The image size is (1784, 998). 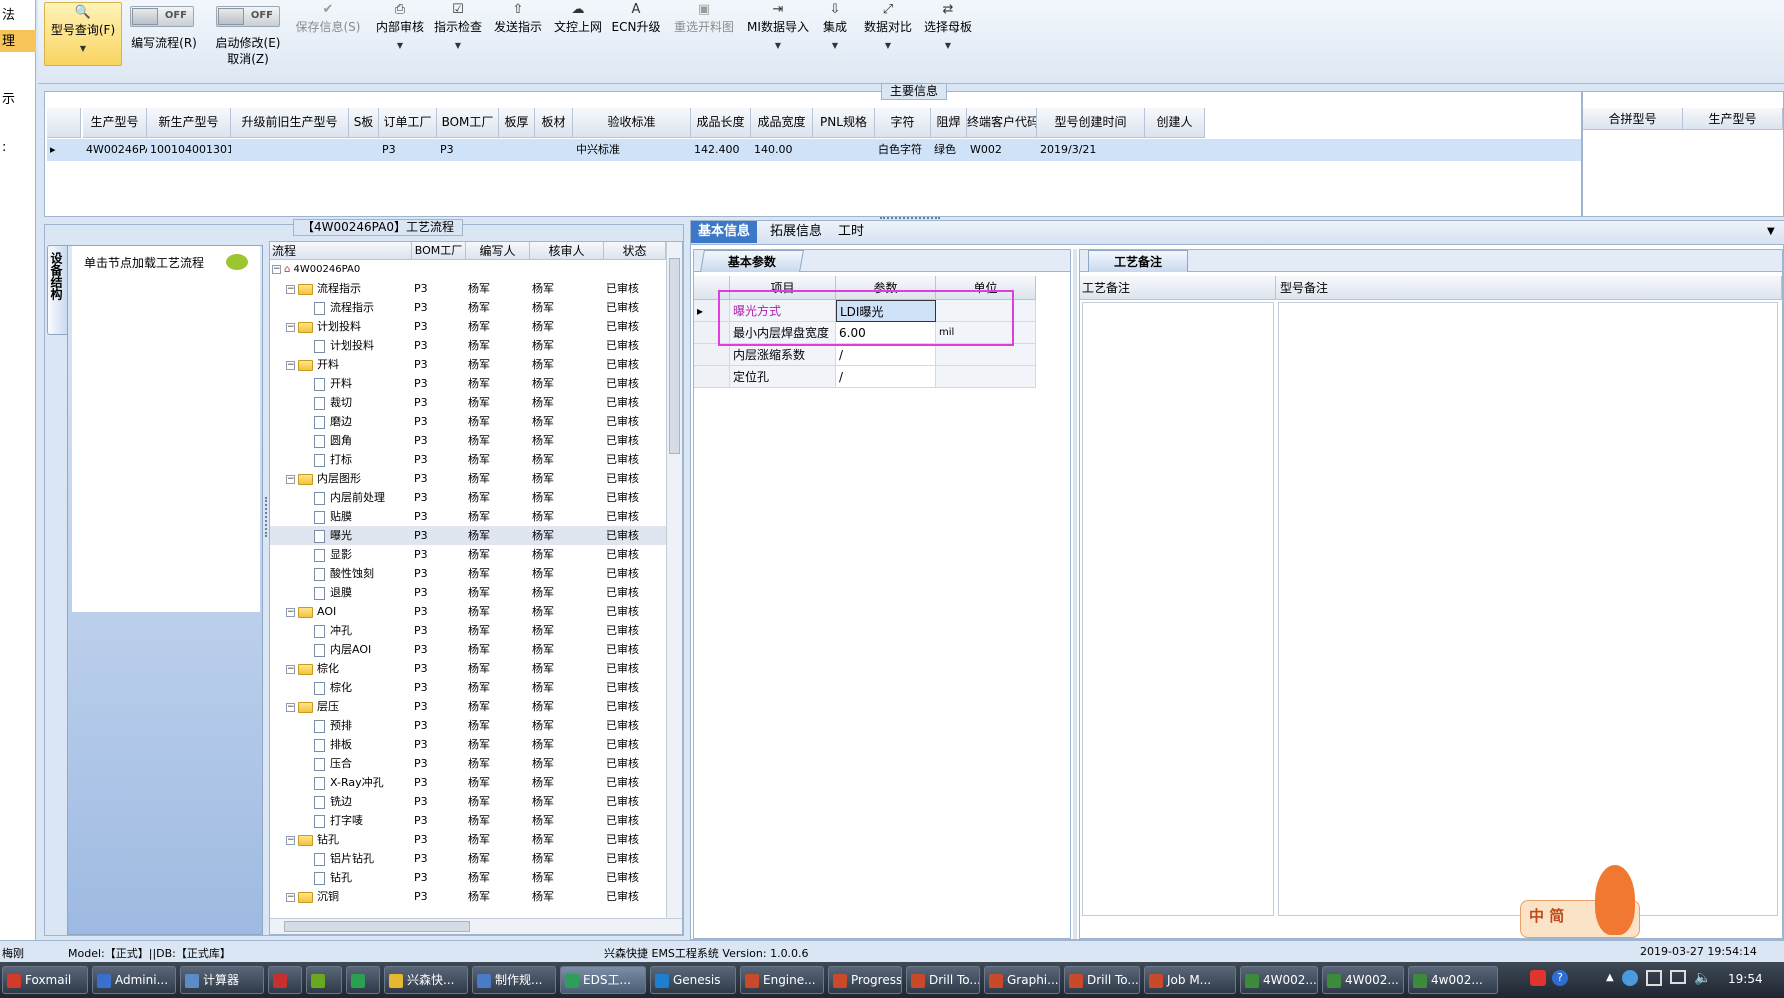 I want to click on tree-node: − 内层图形, so click(x=349, y=478).